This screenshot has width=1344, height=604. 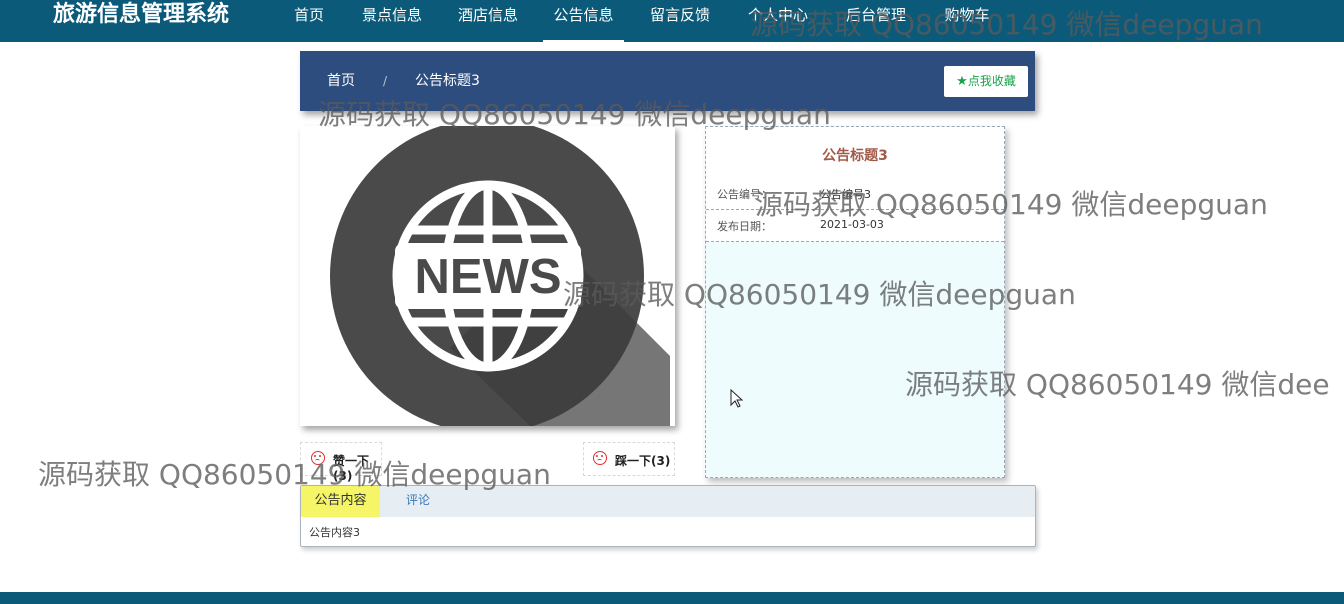 I want to click on like-button: 赞一下(3), so click(x=341, y=462).